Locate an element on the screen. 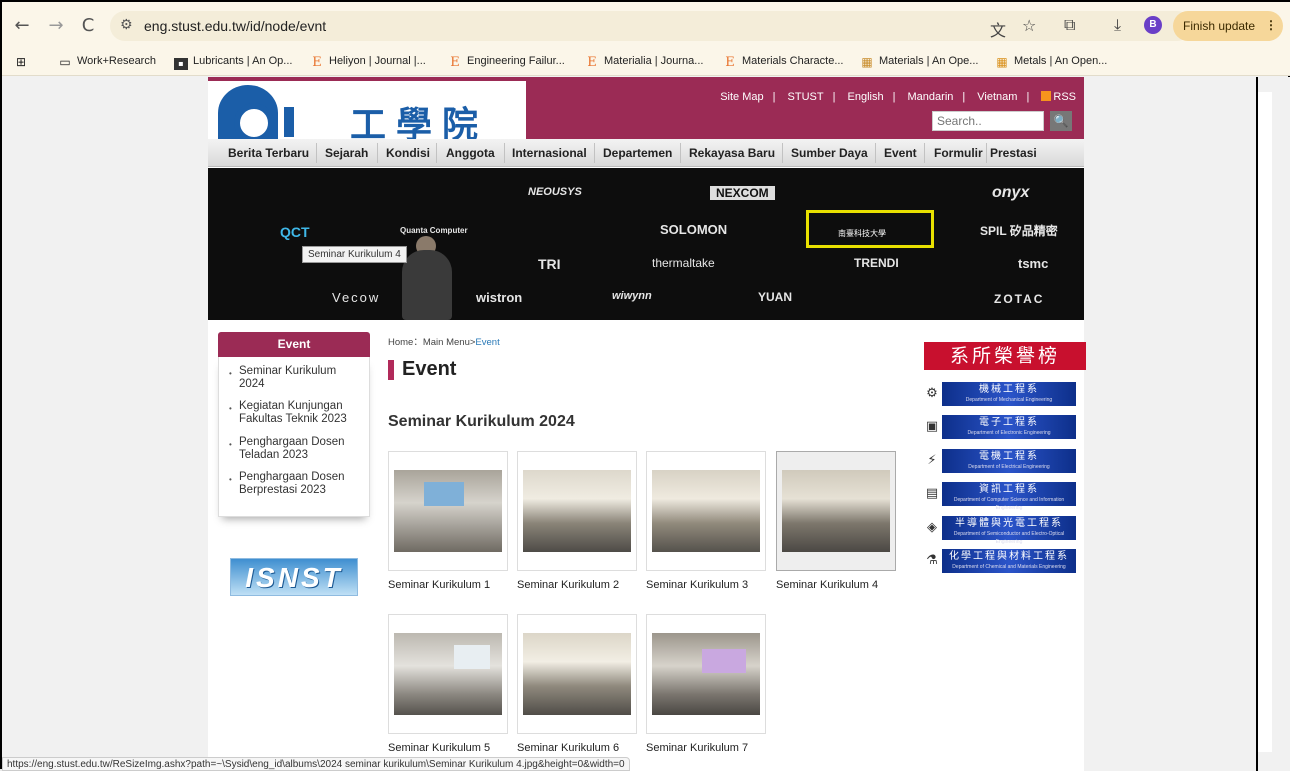 This screenshot has height=771, width=1290. sponsor-logo: TRI is located at coordinates (549, 264).